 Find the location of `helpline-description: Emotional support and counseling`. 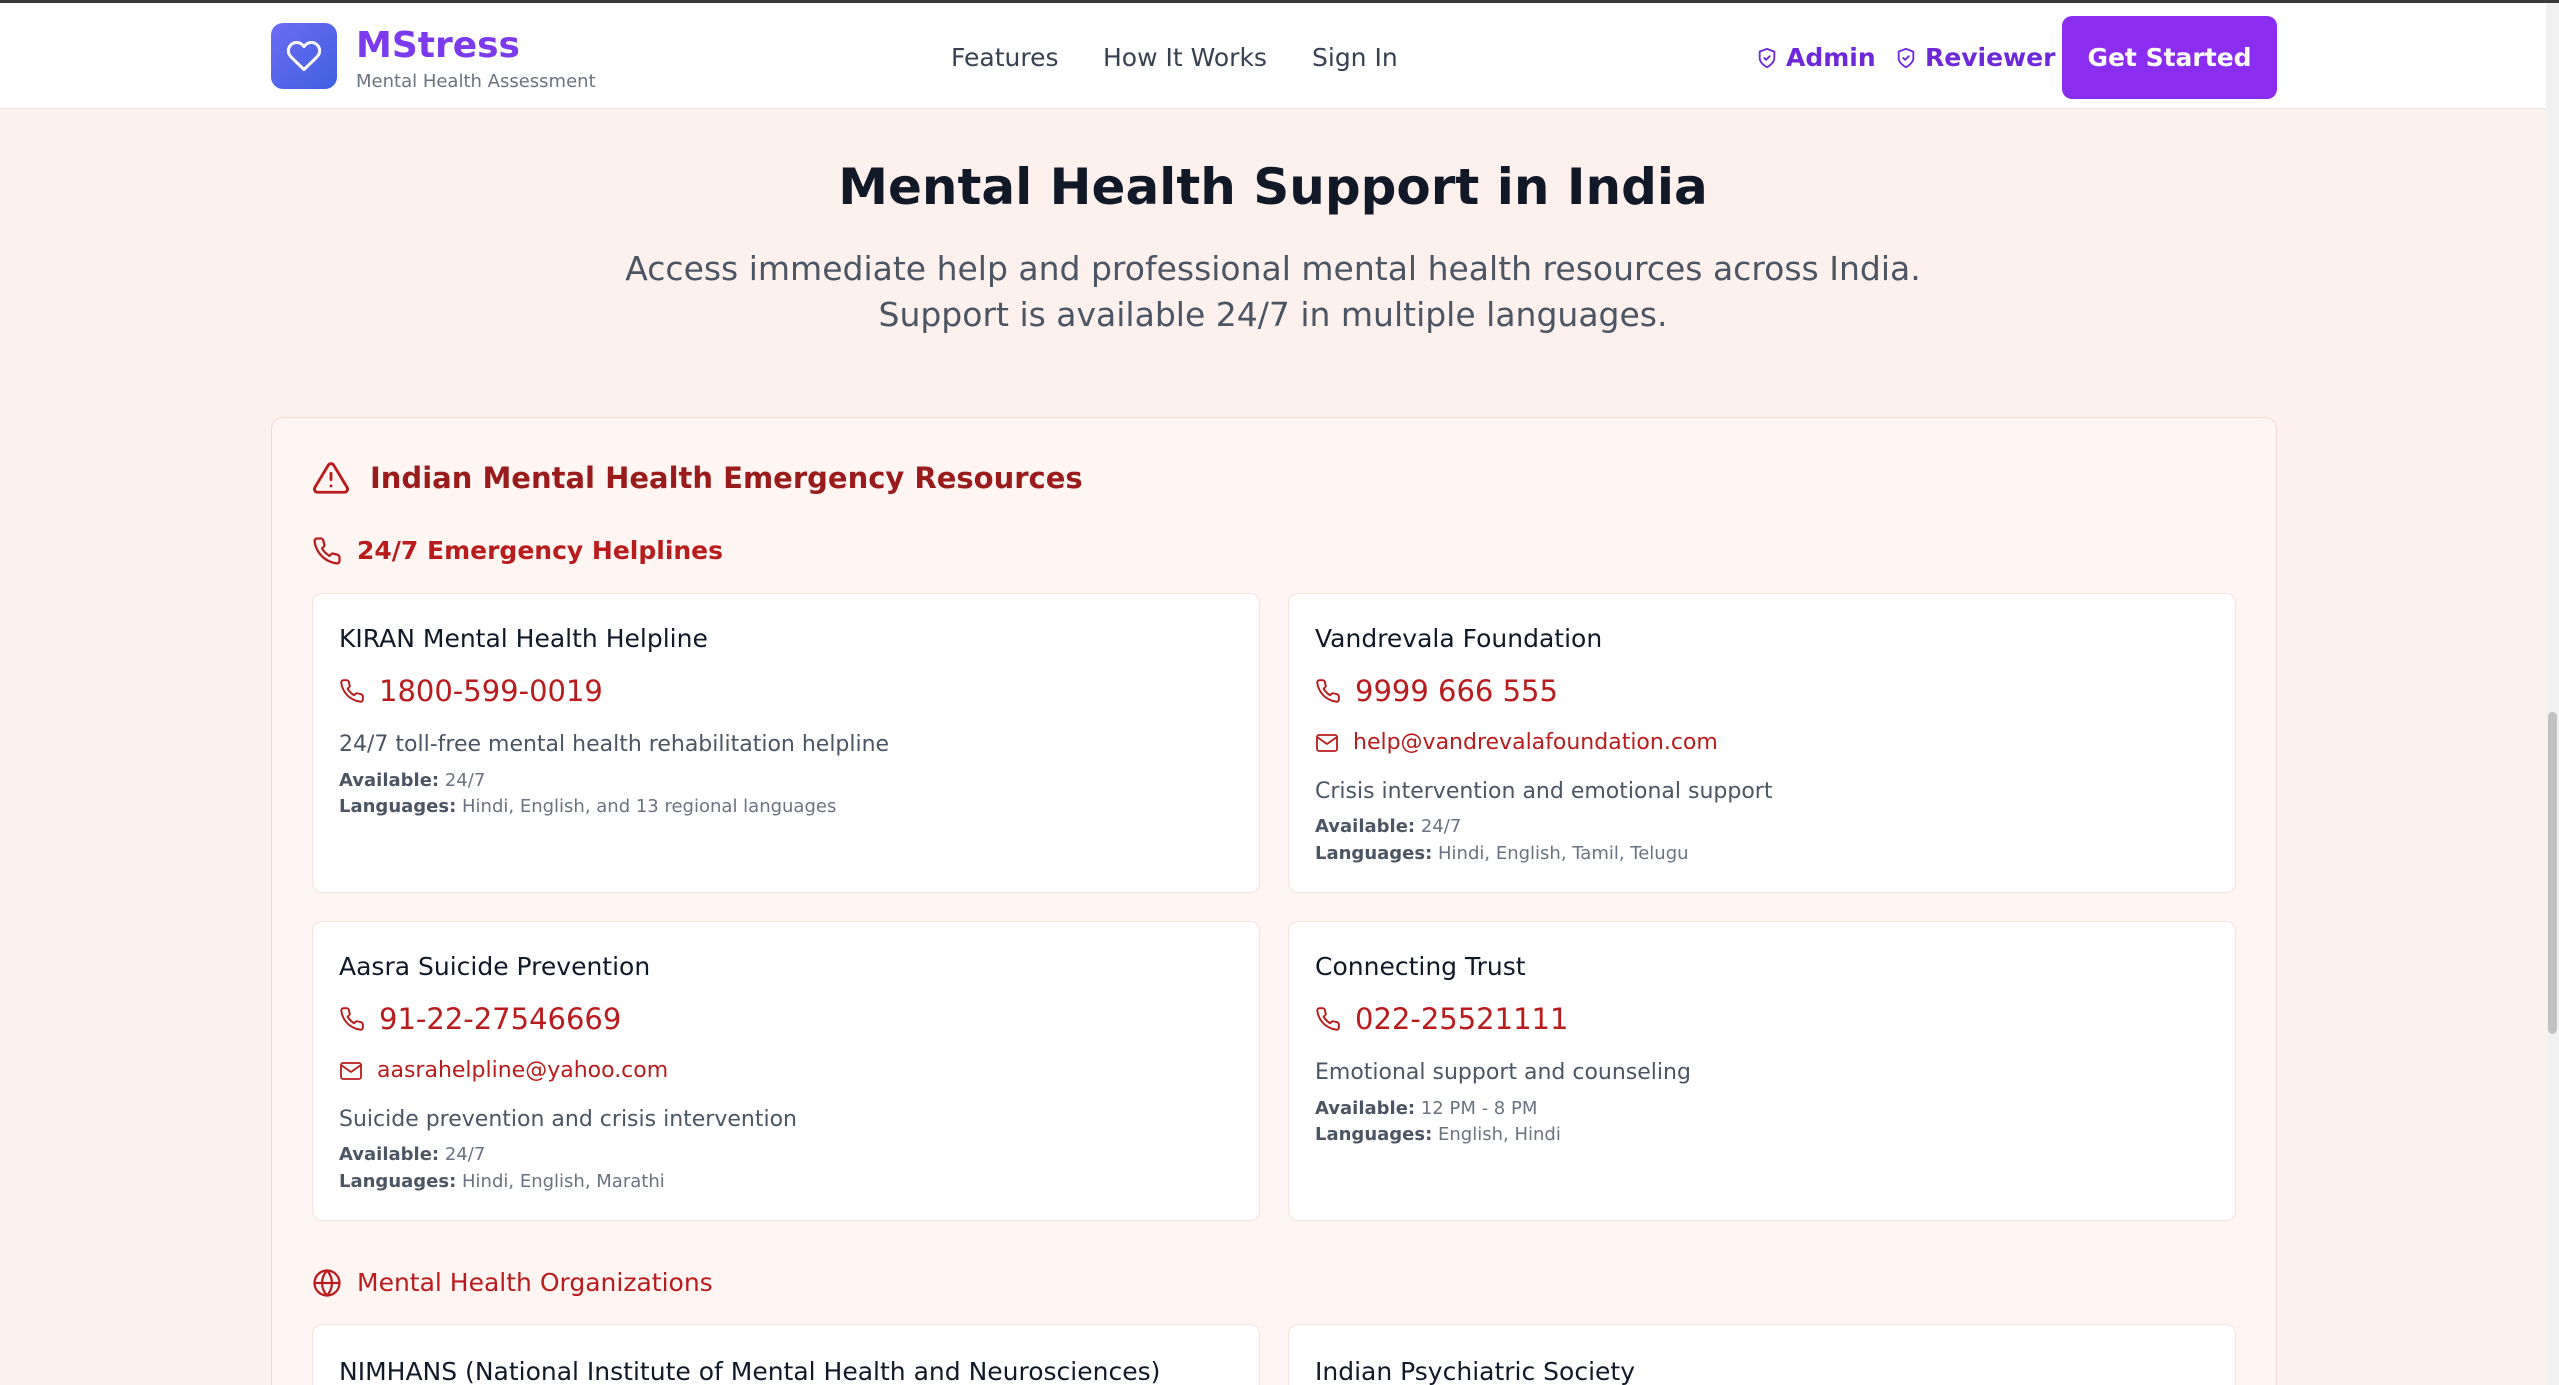

helpline-description: Emotional support and counseling is located at coordinates (1503, 1072).